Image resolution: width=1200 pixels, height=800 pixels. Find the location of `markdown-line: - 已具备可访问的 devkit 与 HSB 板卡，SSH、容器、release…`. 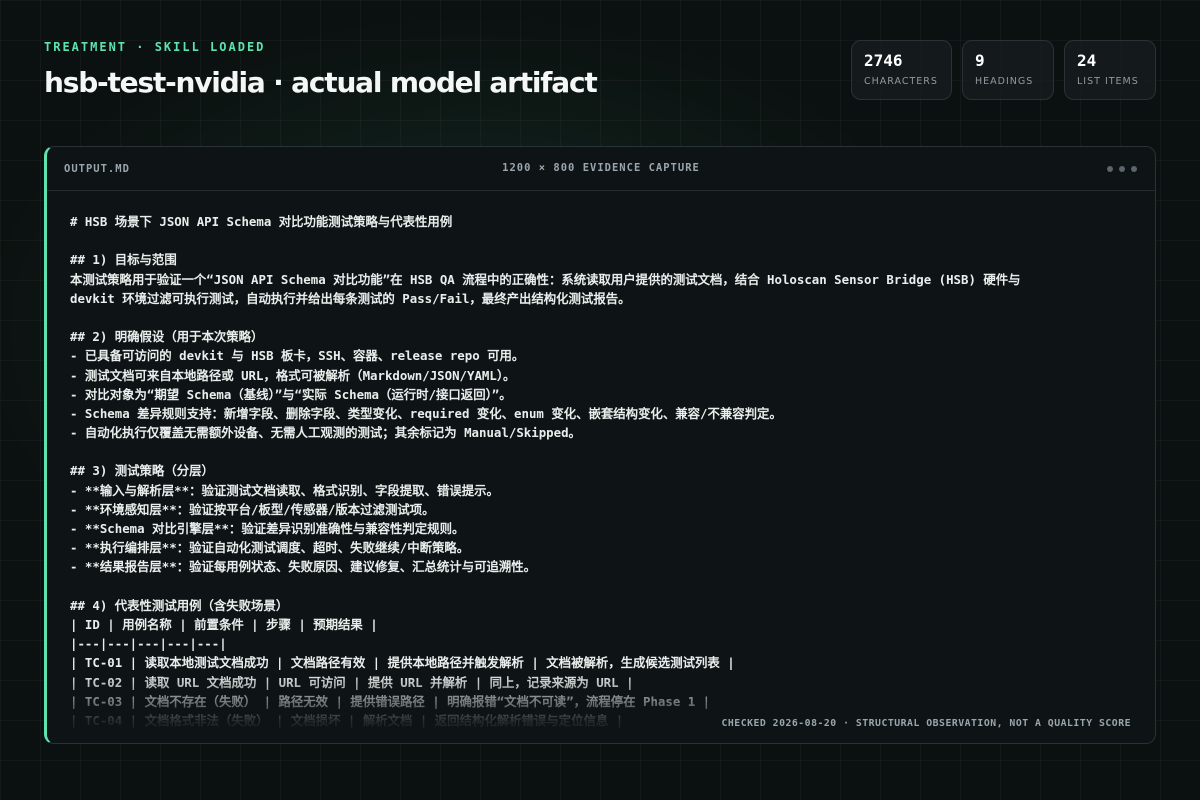

markdown-line: - 已具备可访问的 devkit 与 HSB 板卡，SSH、容器、release… is located at coordinates (297, 356).